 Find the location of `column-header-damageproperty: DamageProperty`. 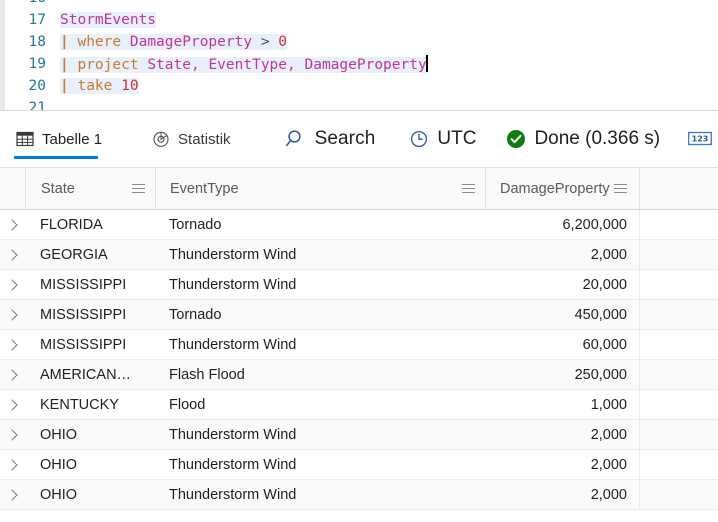

column-header-damageproperty: DamageProperty is located at coordinates (562, 188).